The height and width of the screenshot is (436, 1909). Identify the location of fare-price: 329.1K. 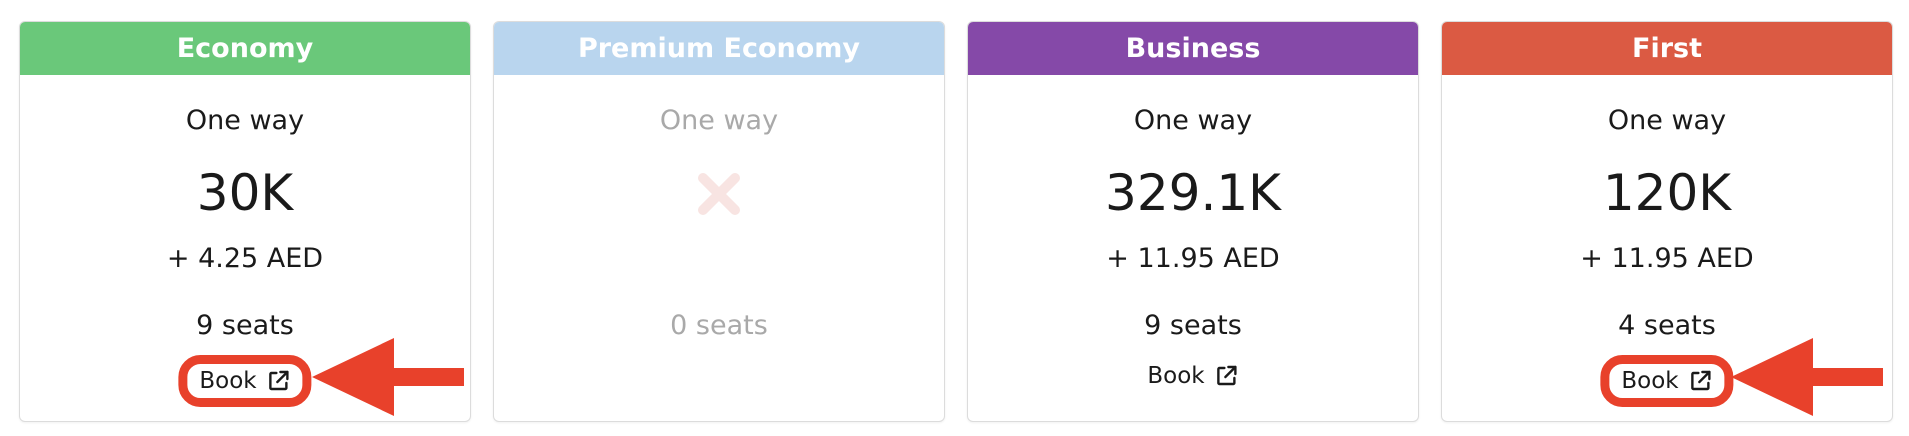
(1193, 193).